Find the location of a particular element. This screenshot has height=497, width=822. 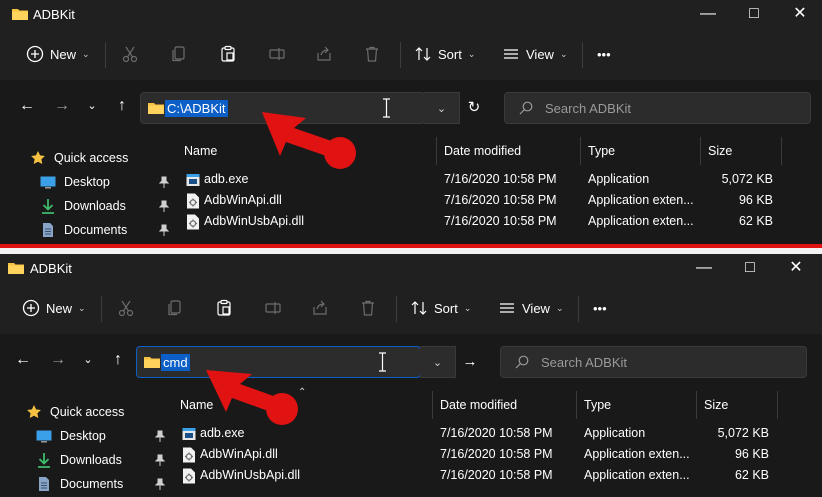

refresh-icon: ↻ is located at coordinates (474, 108).